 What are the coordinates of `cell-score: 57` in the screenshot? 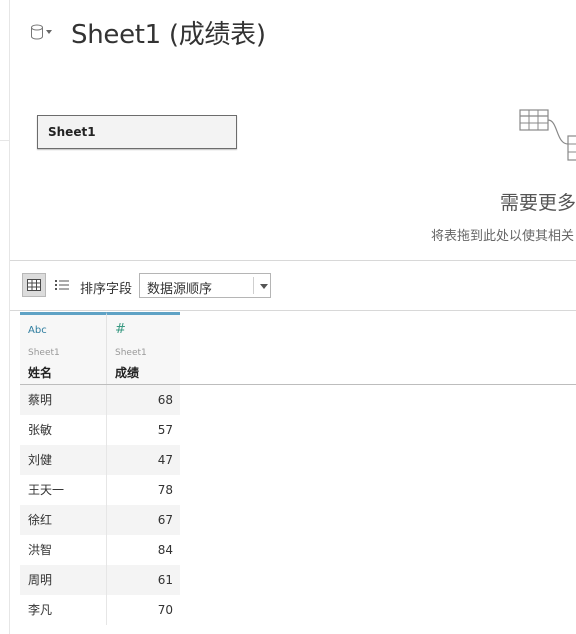 It's located at (165, 430).